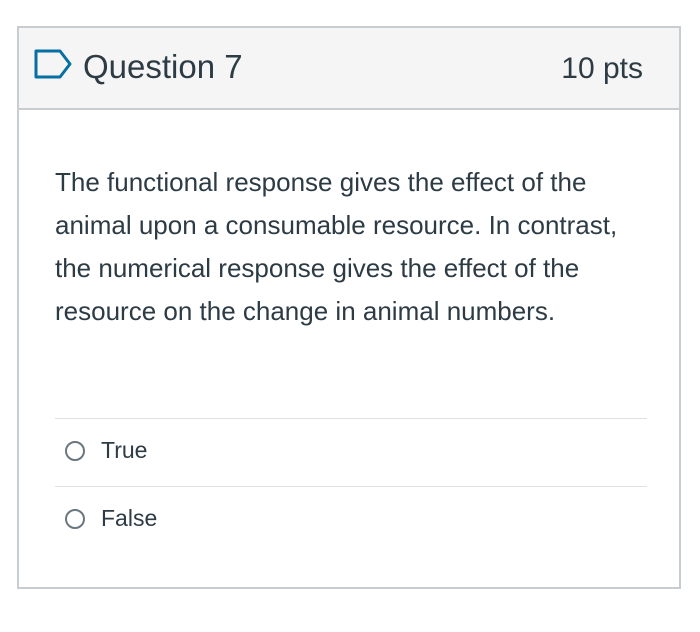 Image resolution: width=700 pixels, height=632 pixels. I want to click on flag-outline-icon, so click(53, 64).